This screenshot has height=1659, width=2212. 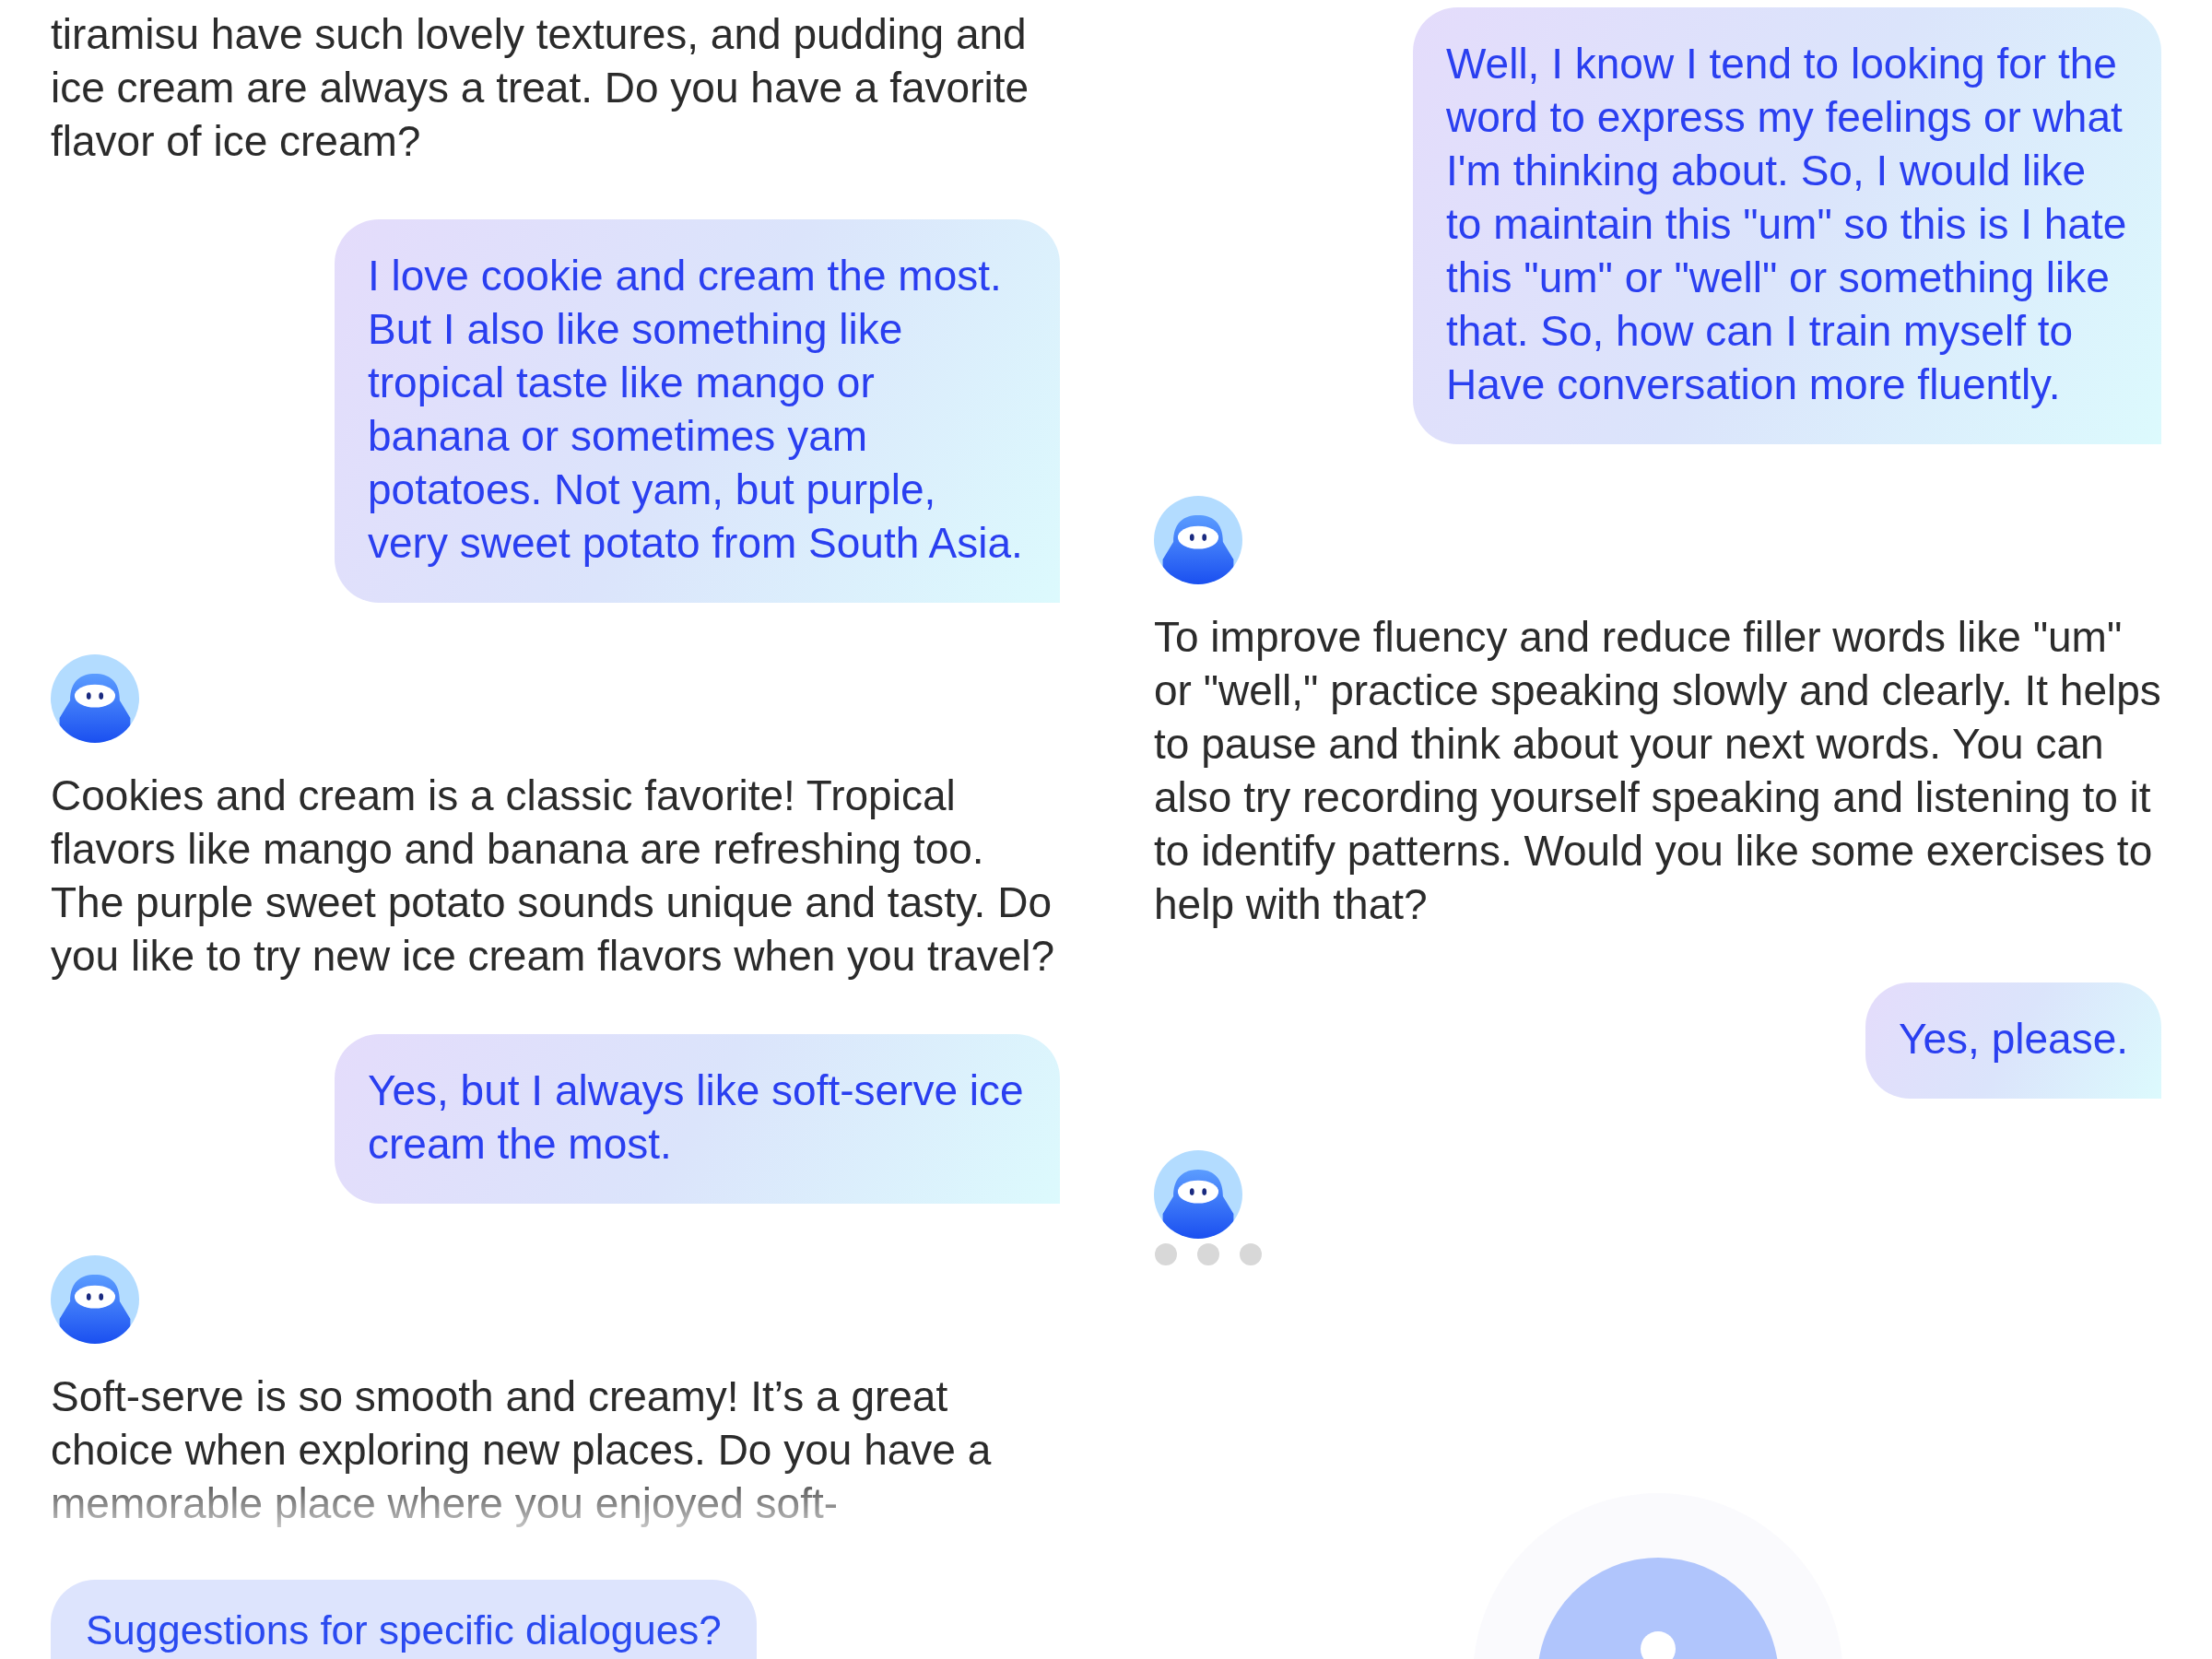 I want to click on assistant-message: To improve fluency and reduce filler words like "um" or "well," practice speaking slowly and clearly. It helps to pause and think about your next words. You can also try recording yourself speaking and listening to it to identify patterns. Would you like some exercises to help with that?, so click(x=1657, y=771).